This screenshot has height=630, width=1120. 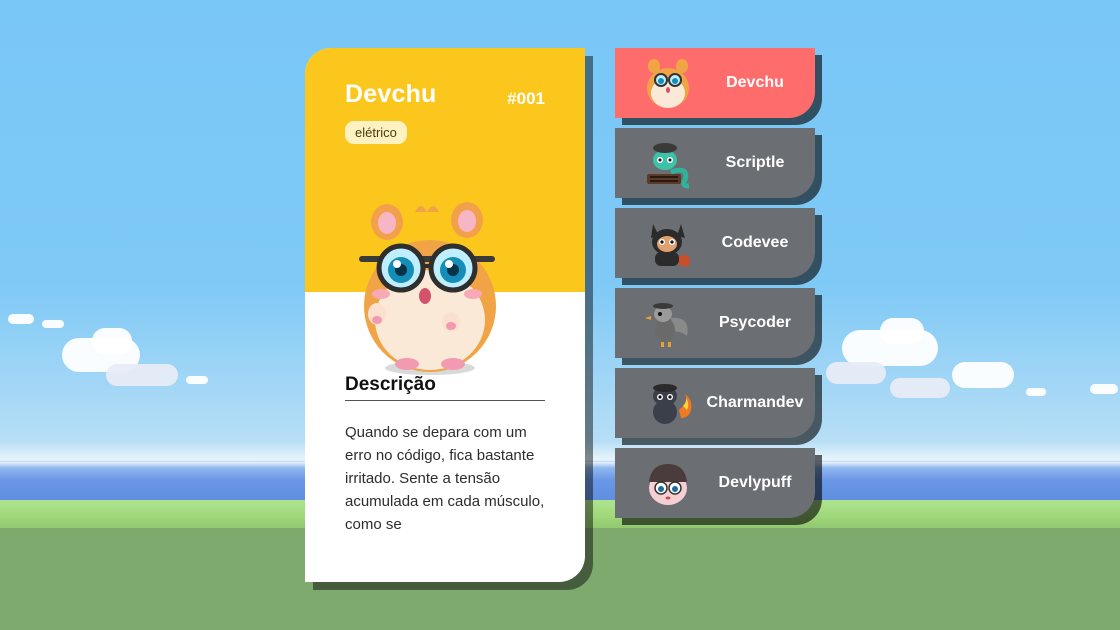 I want to click on list-item-codevee: Codevee, so click(x=715, y=243).